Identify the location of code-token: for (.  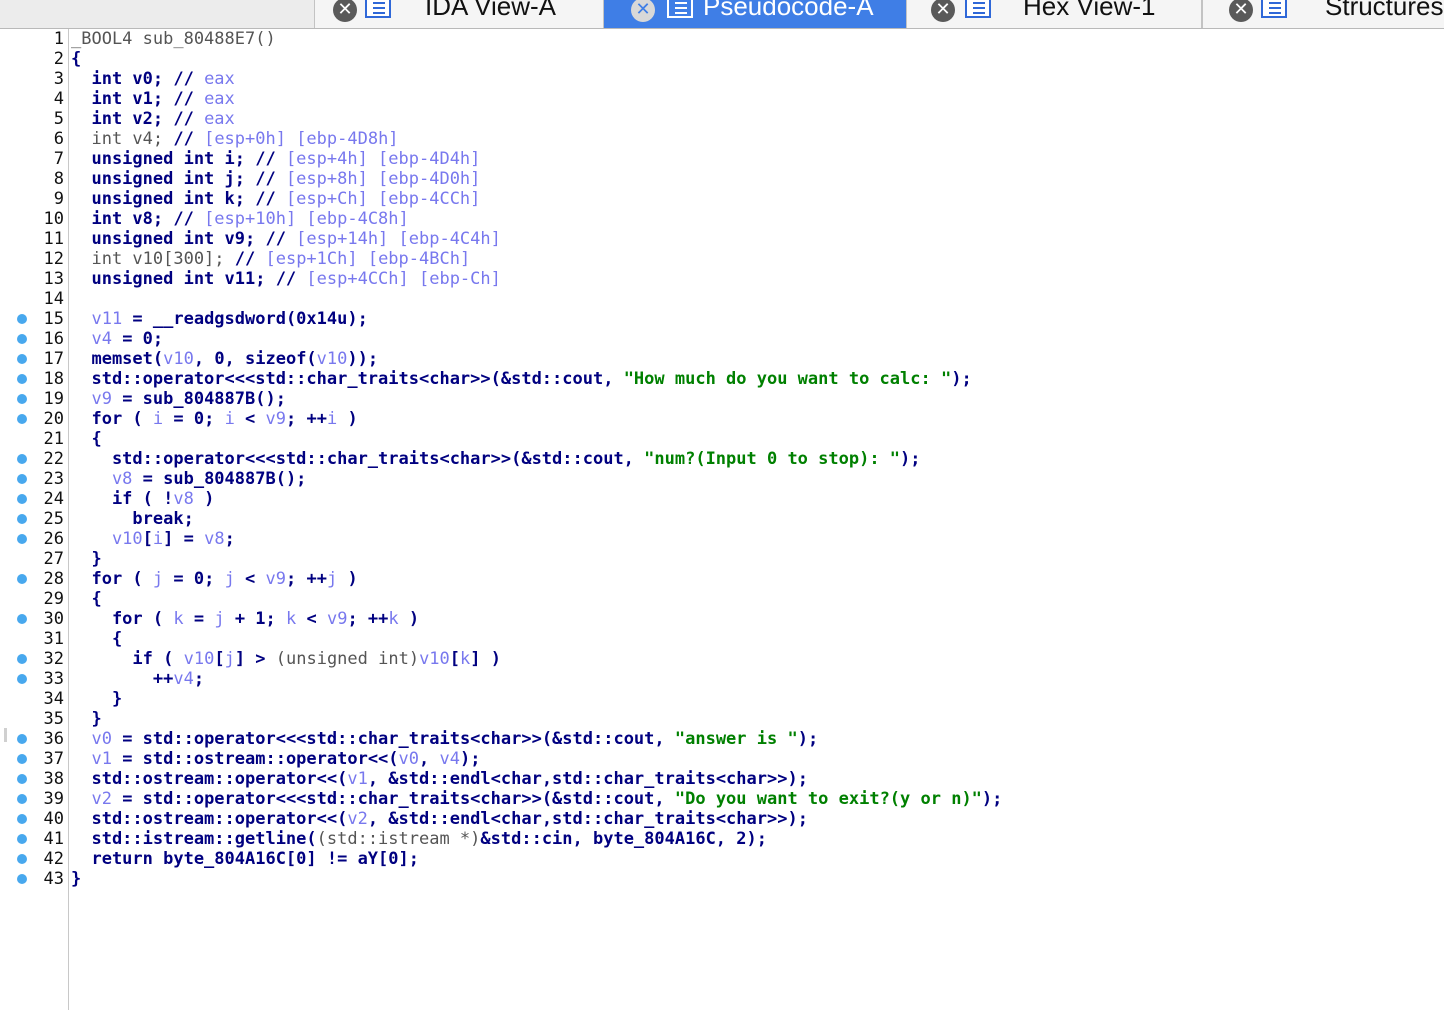
(112, 579).